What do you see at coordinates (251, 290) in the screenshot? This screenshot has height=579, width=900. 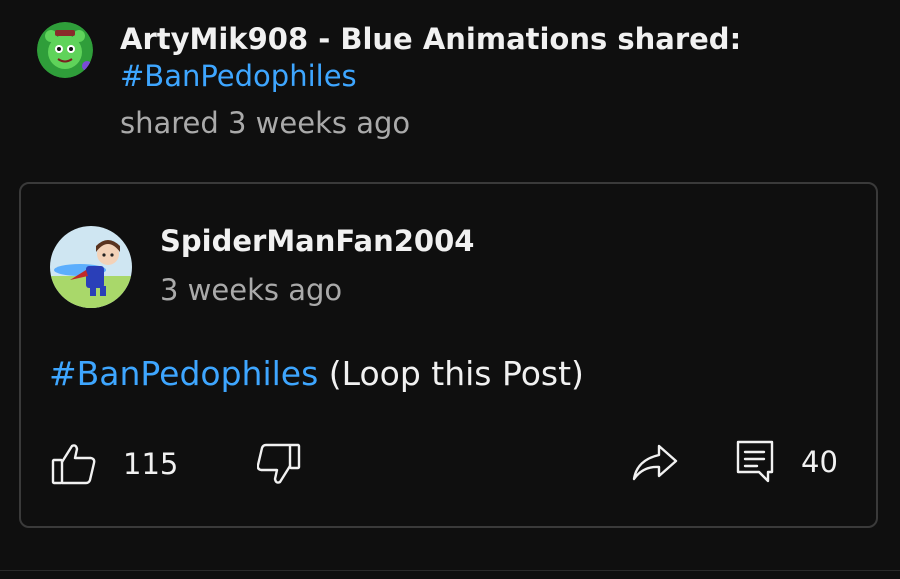 I see `post-timestamp: 3 weeks ago` at bounding box center [251, 290].